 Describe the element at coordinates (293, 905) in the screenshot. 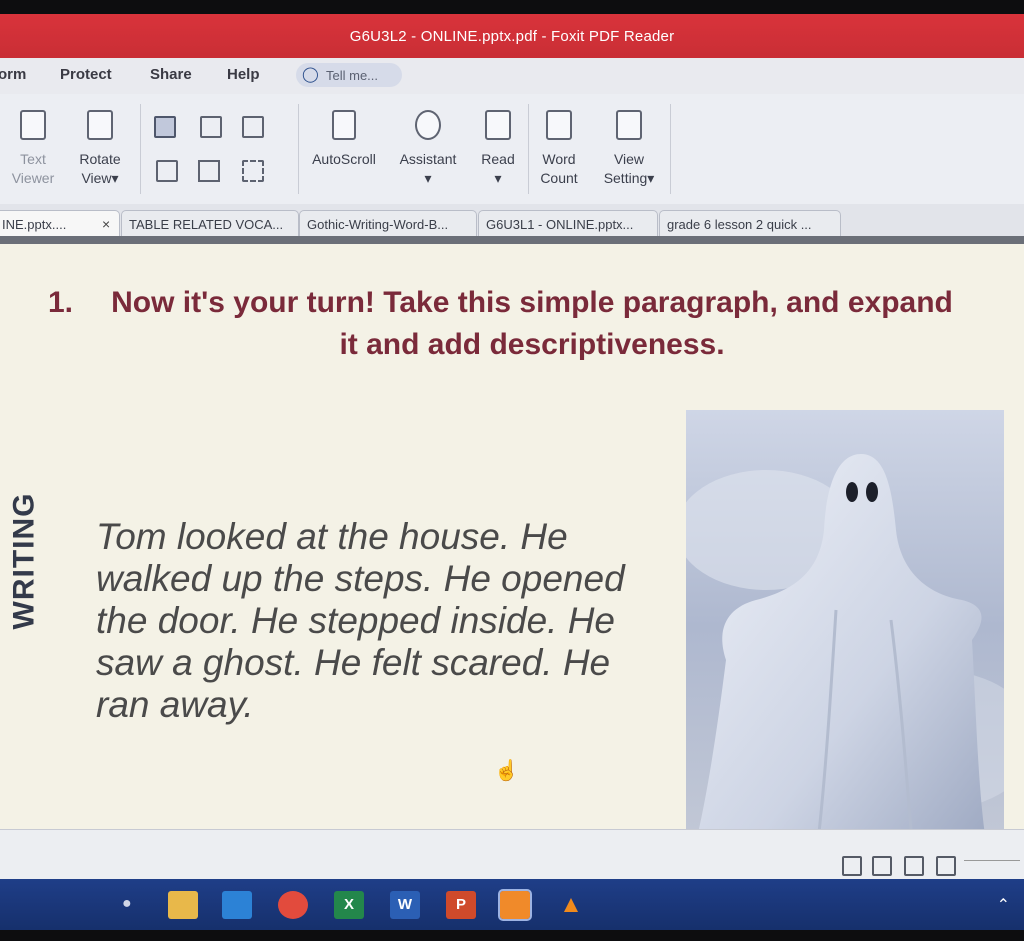

I see `chrome-icon` at that location.